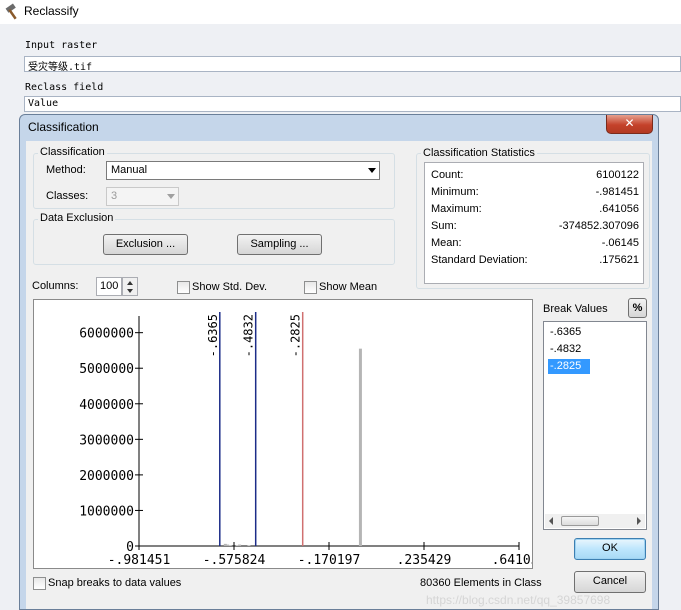 The image size is (681, 610). Describe the element at coordinates (481, 583) in the screenshot. I see `elements-in-class: 80360 Elements in Class` at that location.